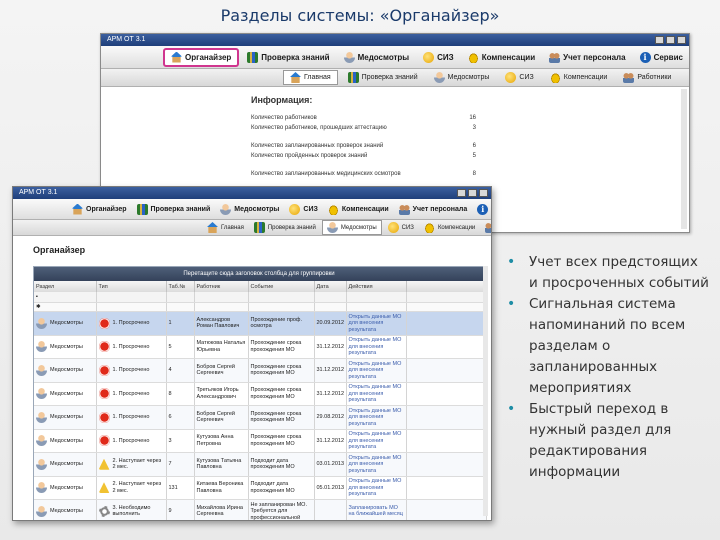  What do you see at coordinates (65, 286) in the screenshot?
I see `column-header-section: Раздел` at bounding box center [65, 286].